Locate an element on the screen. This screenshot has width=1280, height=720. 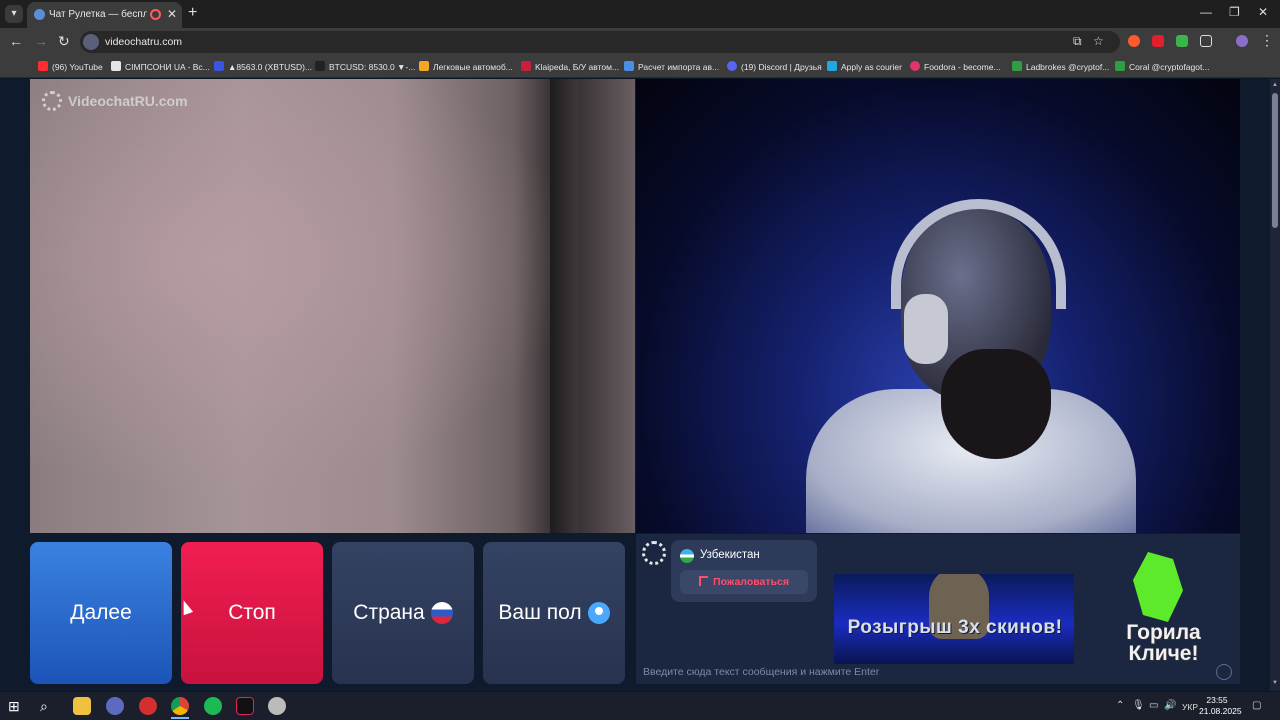
browser-menu-icon: ⋮ is located at coordinates (1267, 40).